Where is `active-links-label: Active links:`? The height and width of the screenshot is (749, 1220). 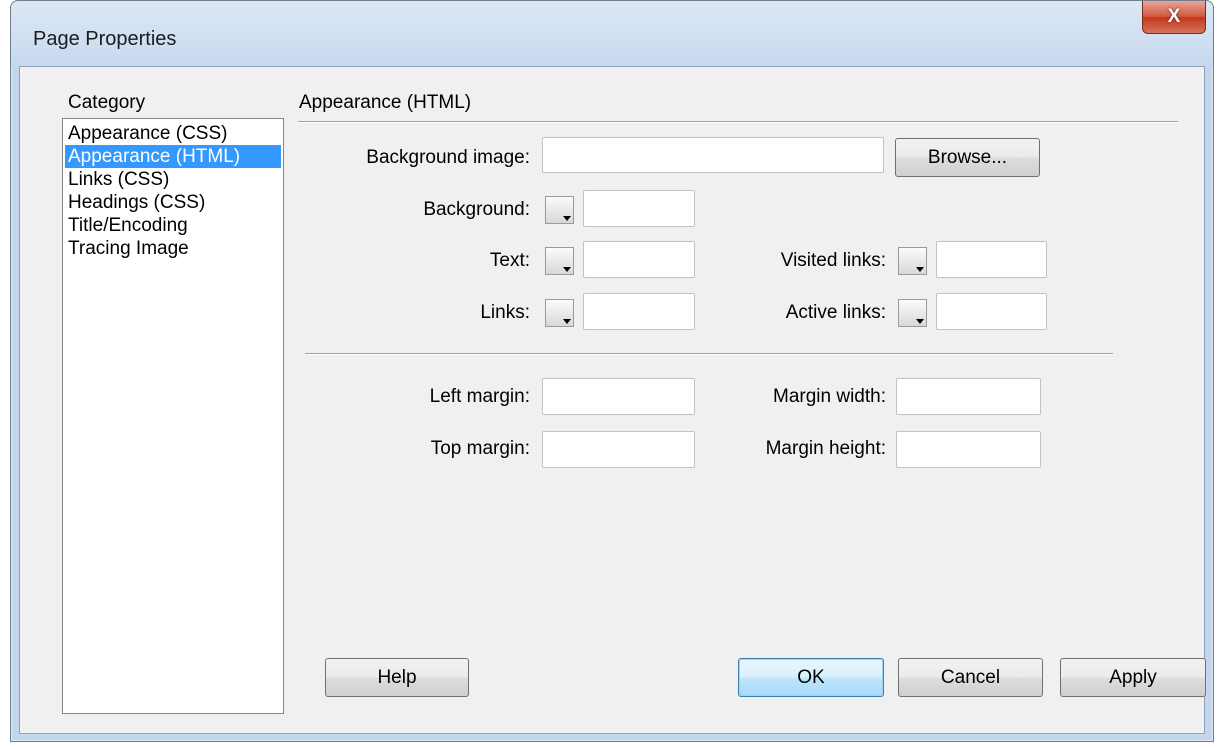 active-links-label: Active links: is located at coordinates (835, 312).